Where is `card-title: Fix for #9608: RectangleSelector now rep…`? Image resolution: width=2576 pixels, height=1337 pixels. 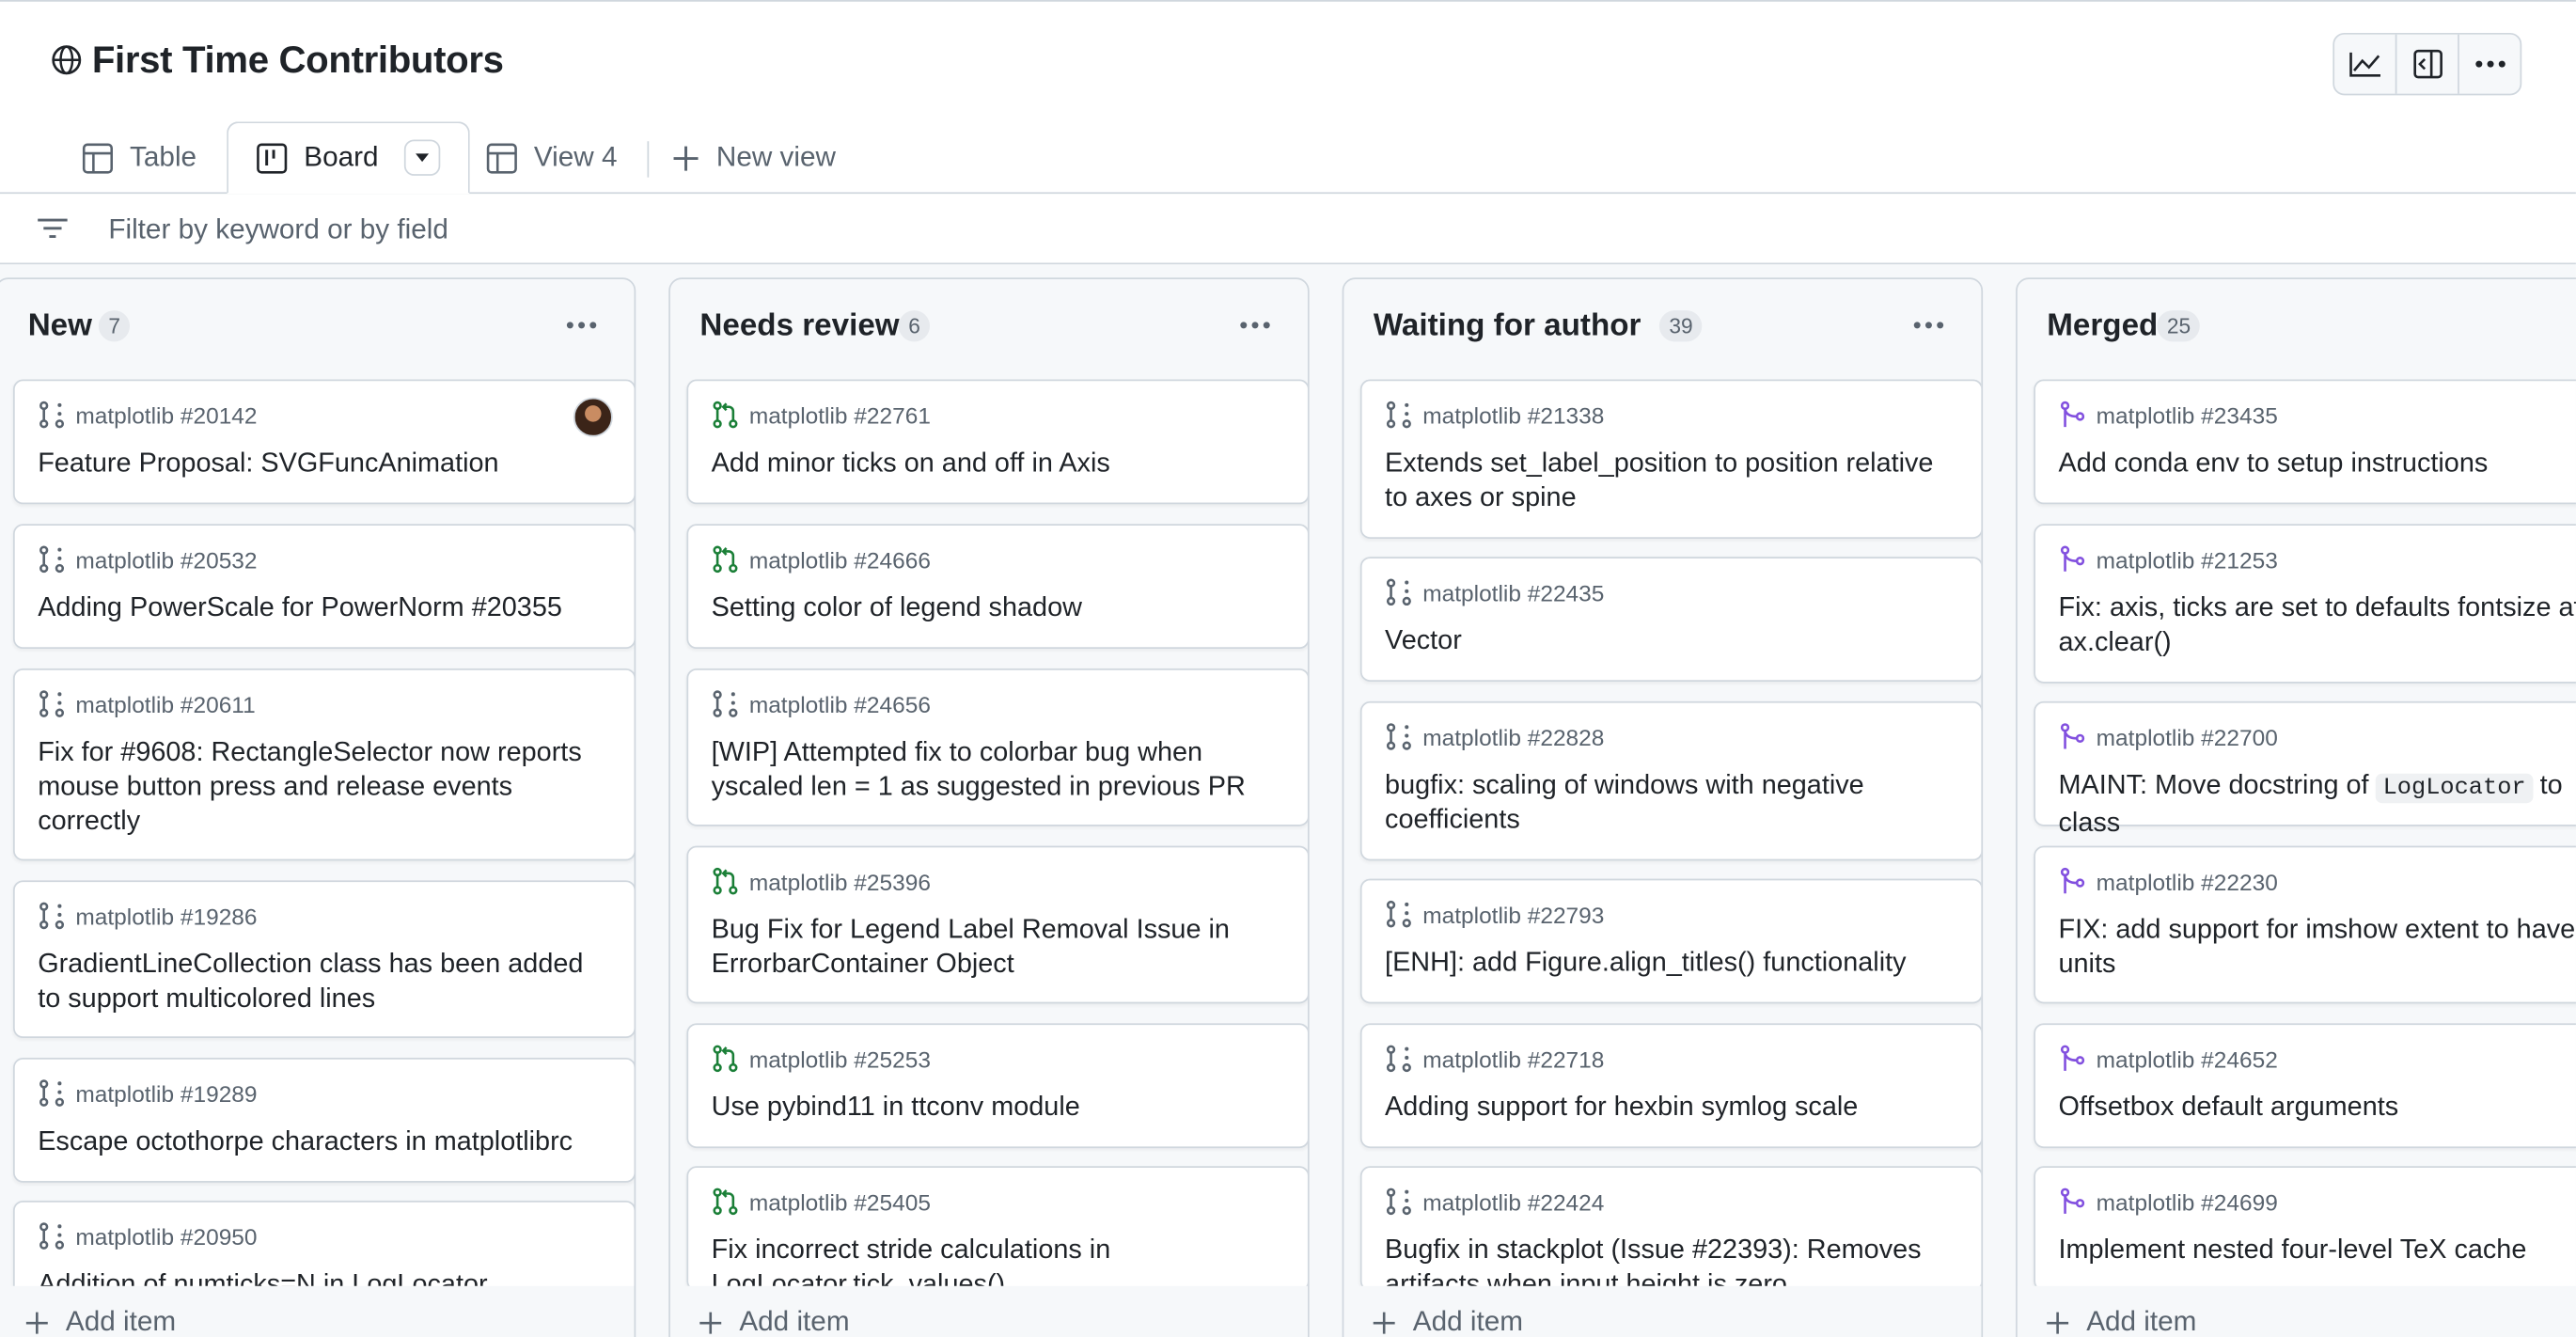
card-title: Fix for #9608: RectangleSelector now rep… is located at coordinates (324, 788).